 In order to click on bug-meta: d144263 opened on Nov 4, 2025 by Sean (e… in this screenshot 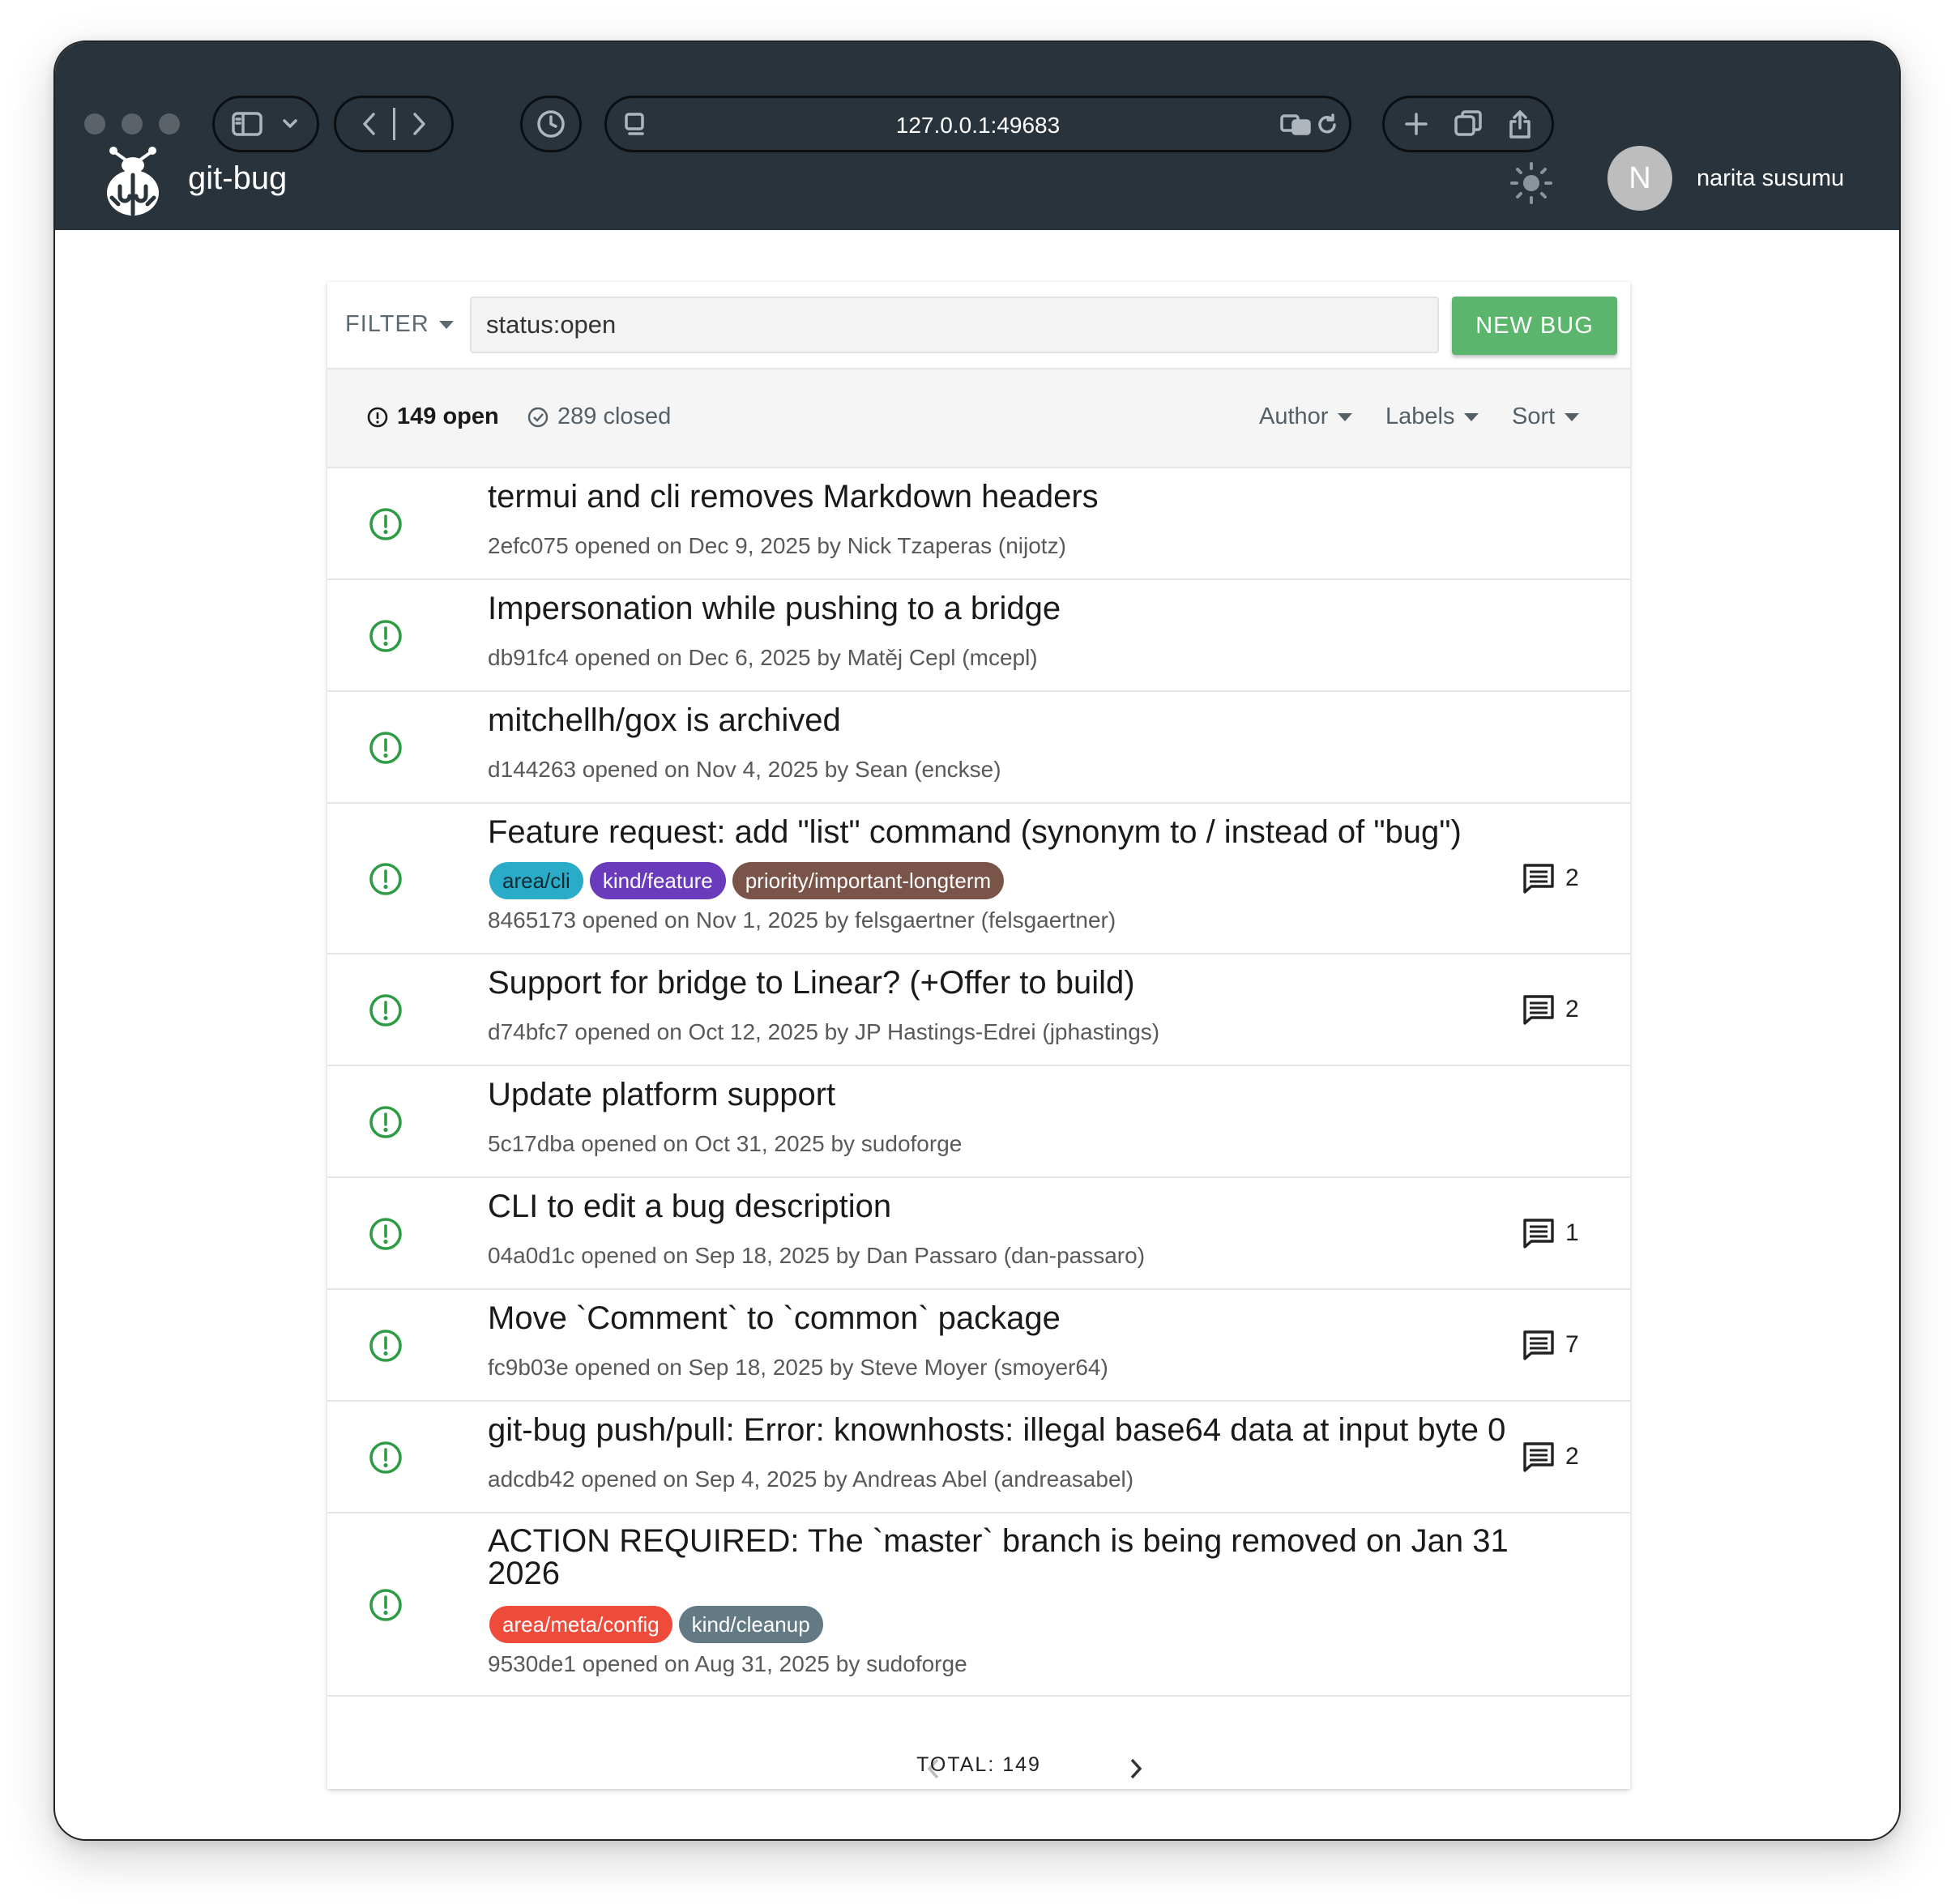, I will do `click(744, 770)`.